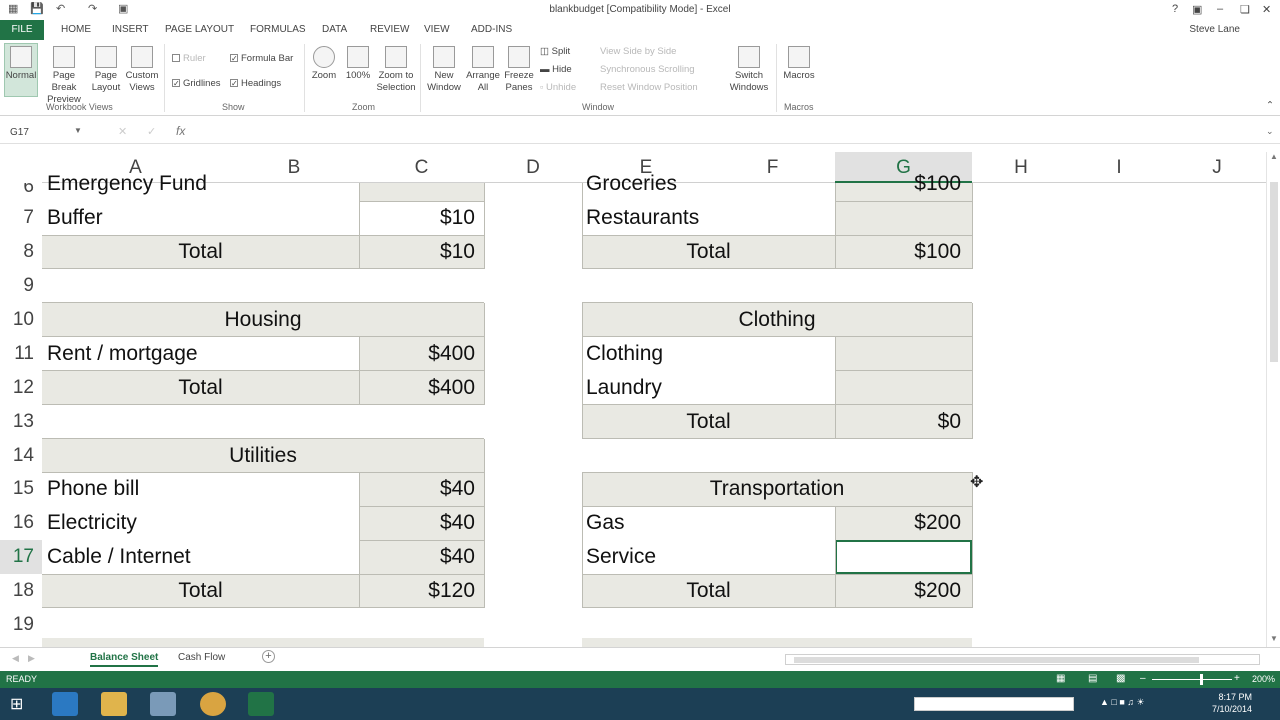 Image resolution: width=1280 pixels, height=720 pixels. I want to click on scroll-down-icon: ▼, so click(1274, 638).